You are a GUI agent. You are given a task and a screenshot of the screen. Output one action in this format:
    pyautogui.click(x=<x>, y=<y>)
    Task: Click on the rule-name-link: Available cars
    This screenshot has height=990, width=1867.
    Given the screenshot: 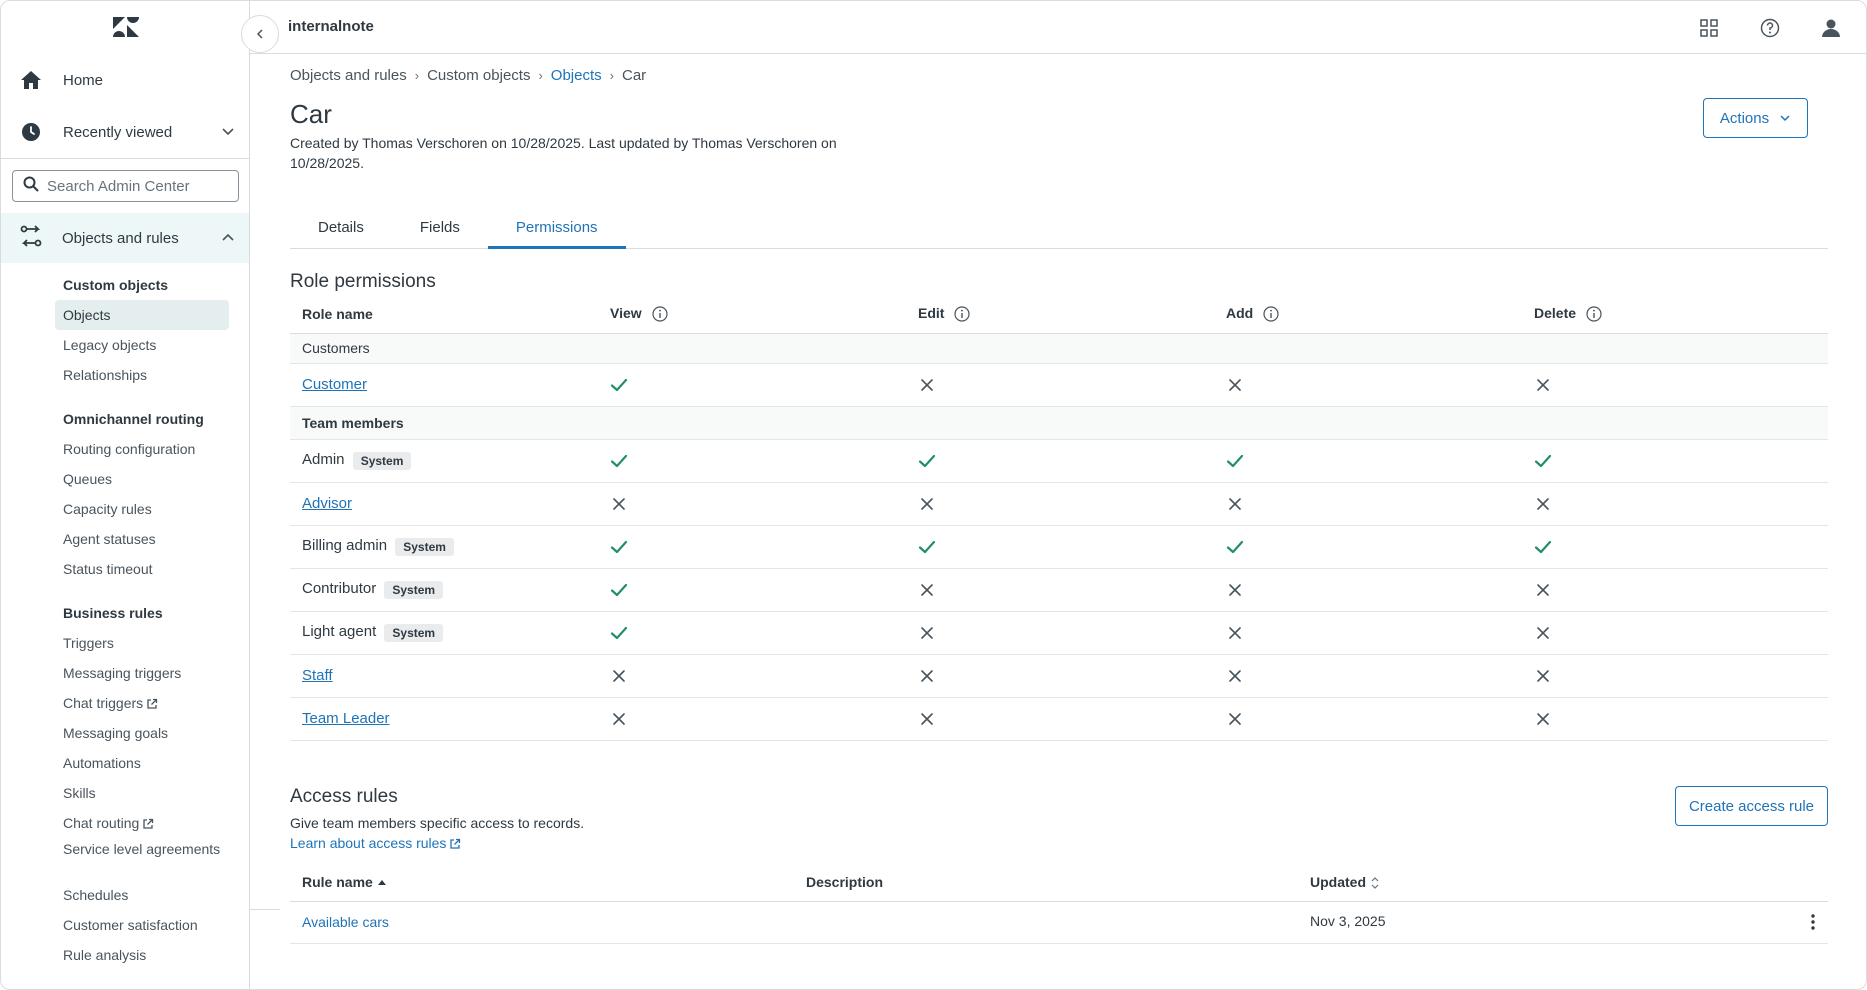 What is the action you would take?
    pyautogui.click(x=345, y=922)
    